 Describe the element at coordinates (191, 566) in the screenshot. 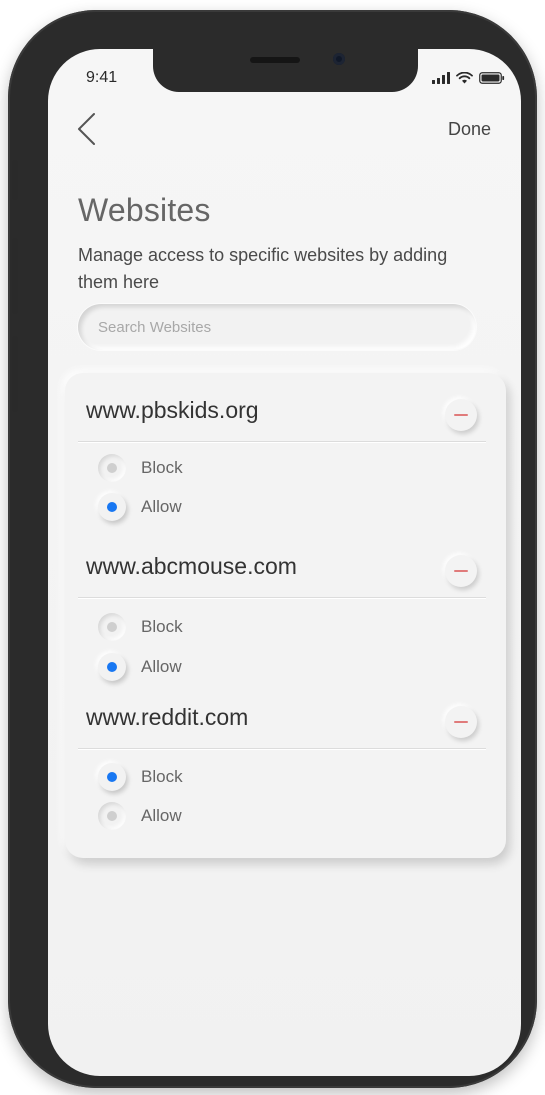

I see `website-domain: www.abcmouse.com` at that location.